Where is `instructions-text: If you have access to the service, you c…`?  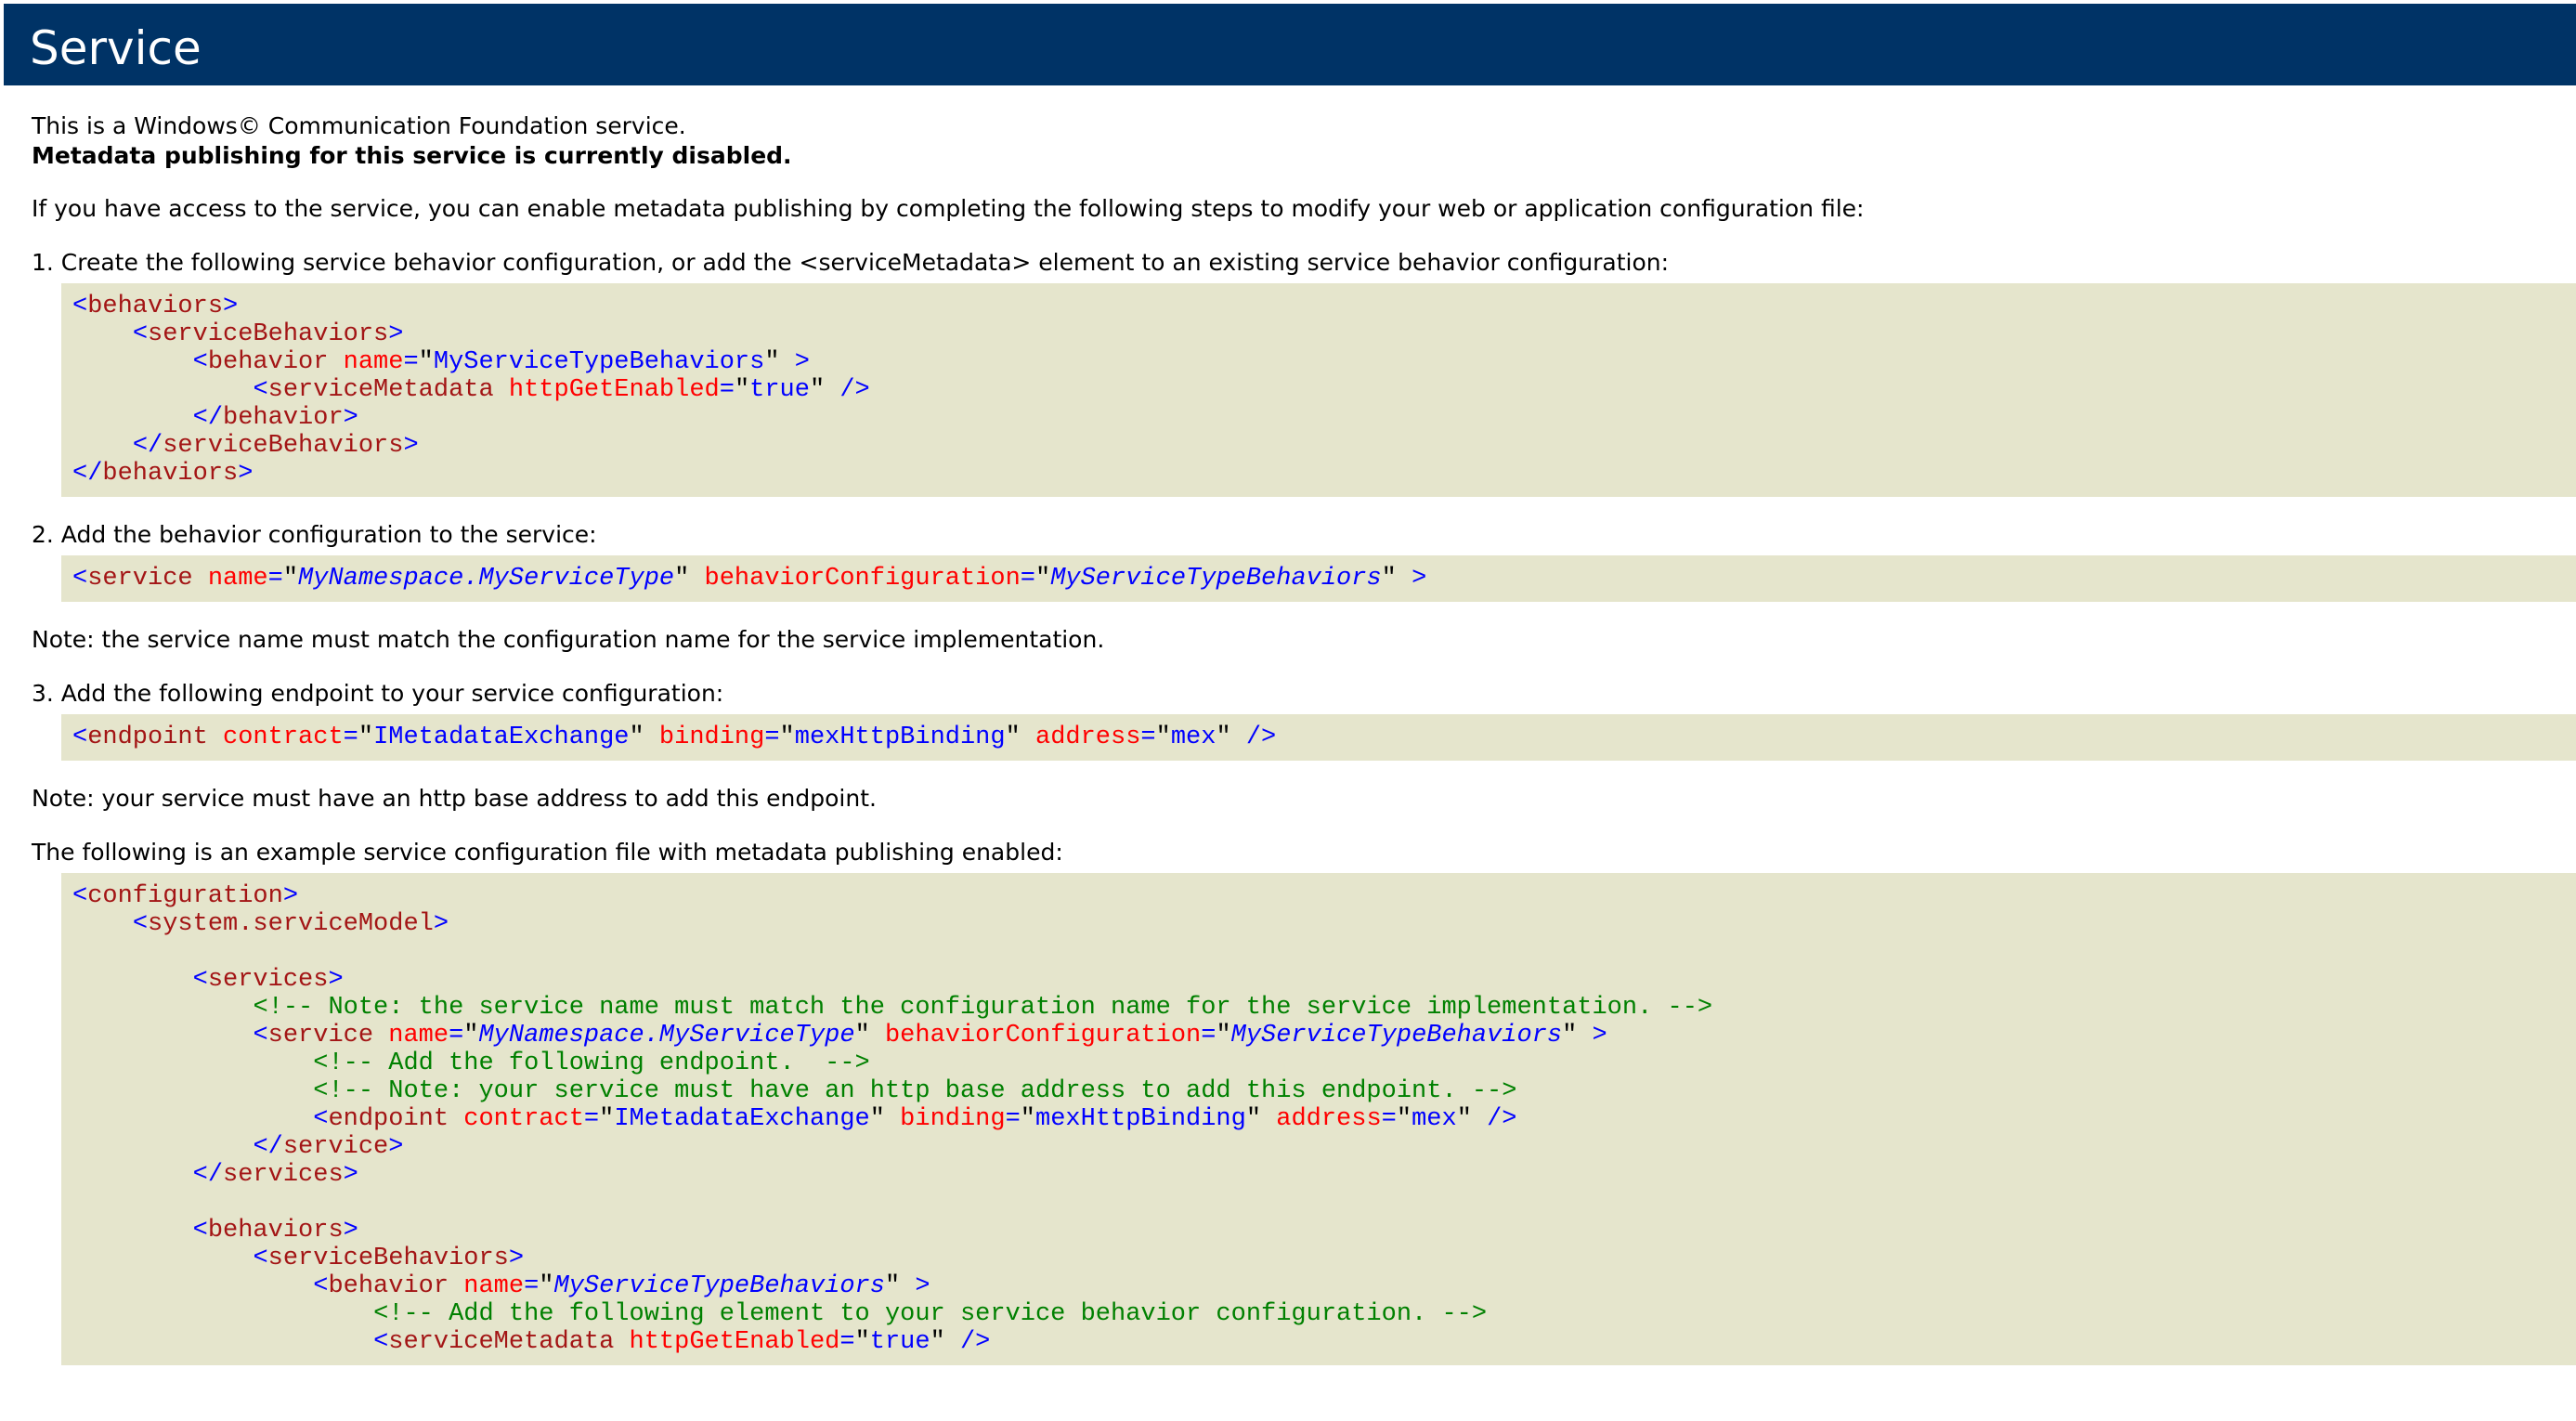
instructions-text: If you have access to the service, you c… is located at coordinates (948, 208).